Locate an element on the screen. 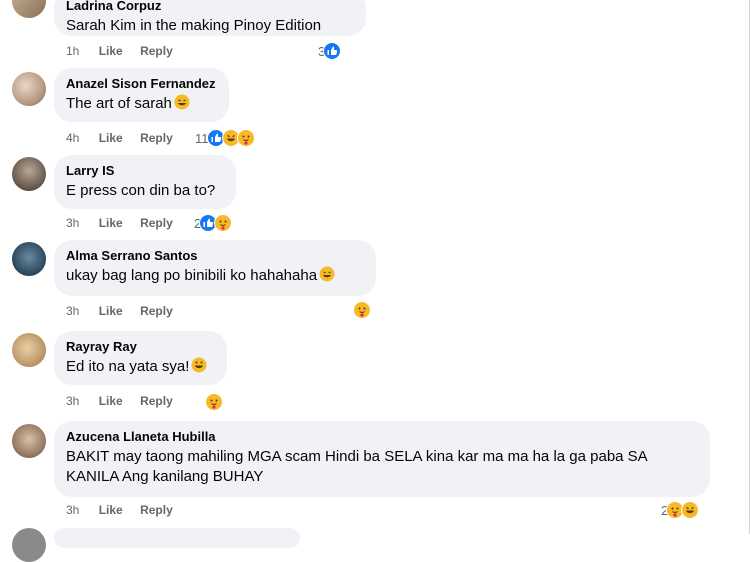 This screenshot has width=750, height=562. comment-author: Rayray Ray is located at coordinates (140, 347).